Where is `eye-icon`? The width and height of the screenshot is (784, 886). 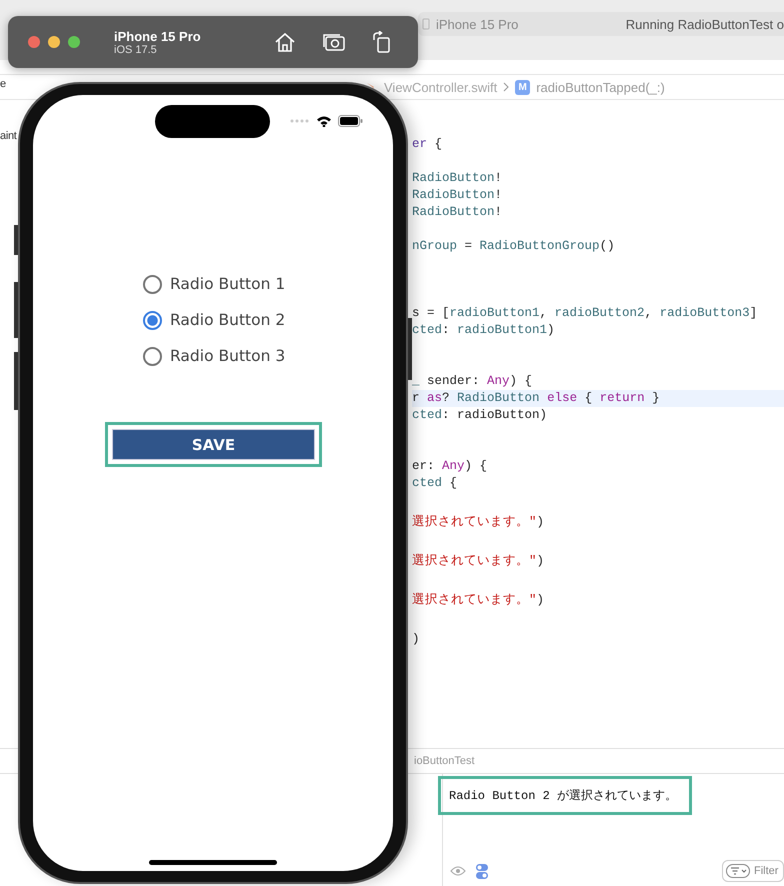 eye-icon is located at coordinates (458, 871).